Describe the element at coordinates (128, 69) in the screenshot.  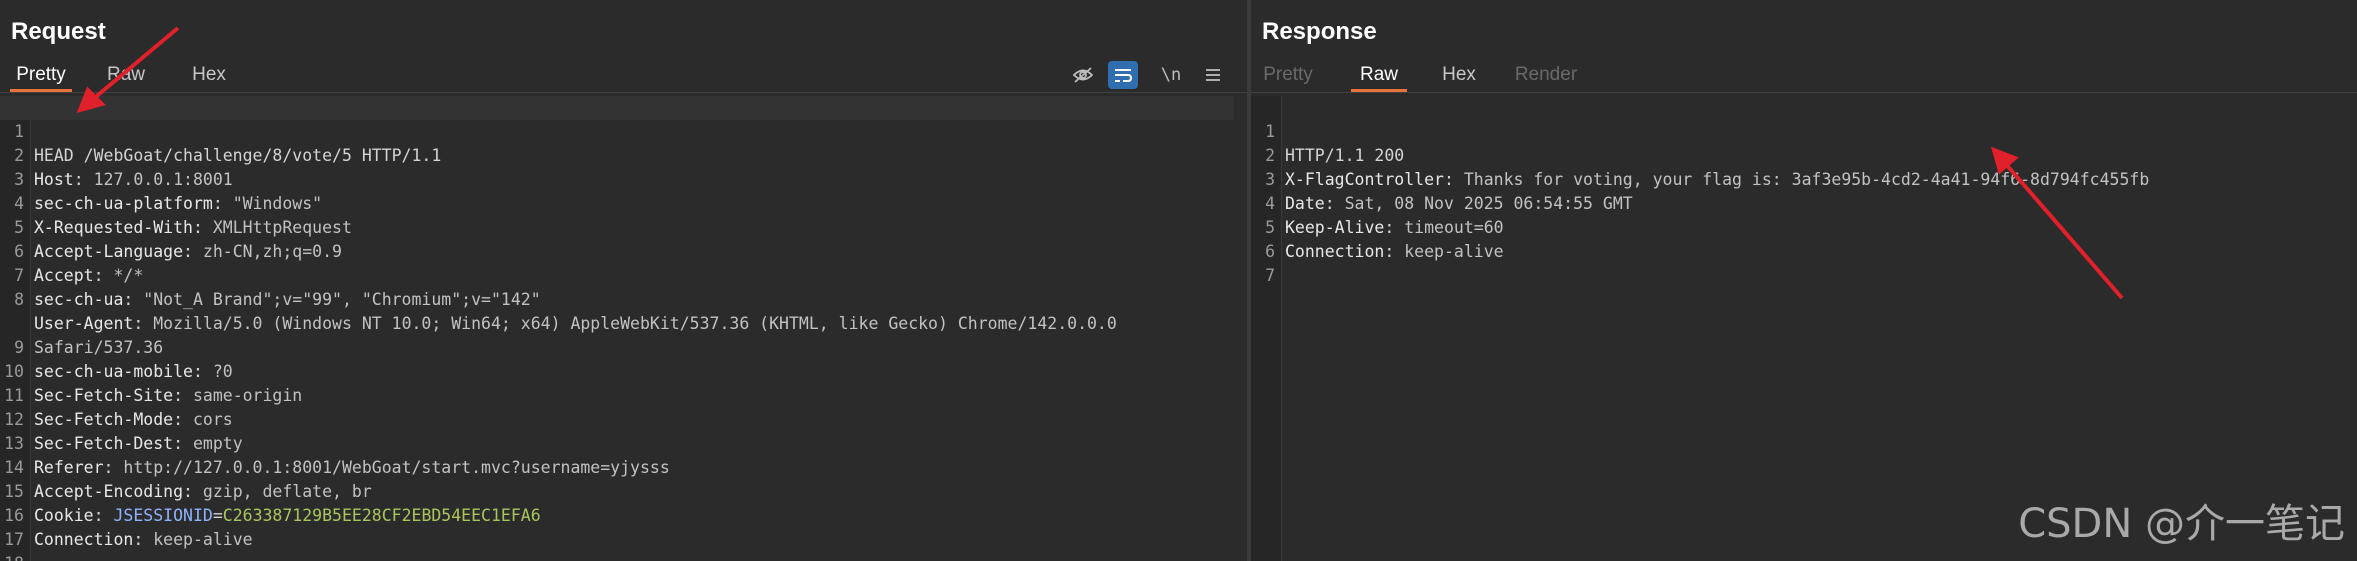
I see `request-arrow` at that location.